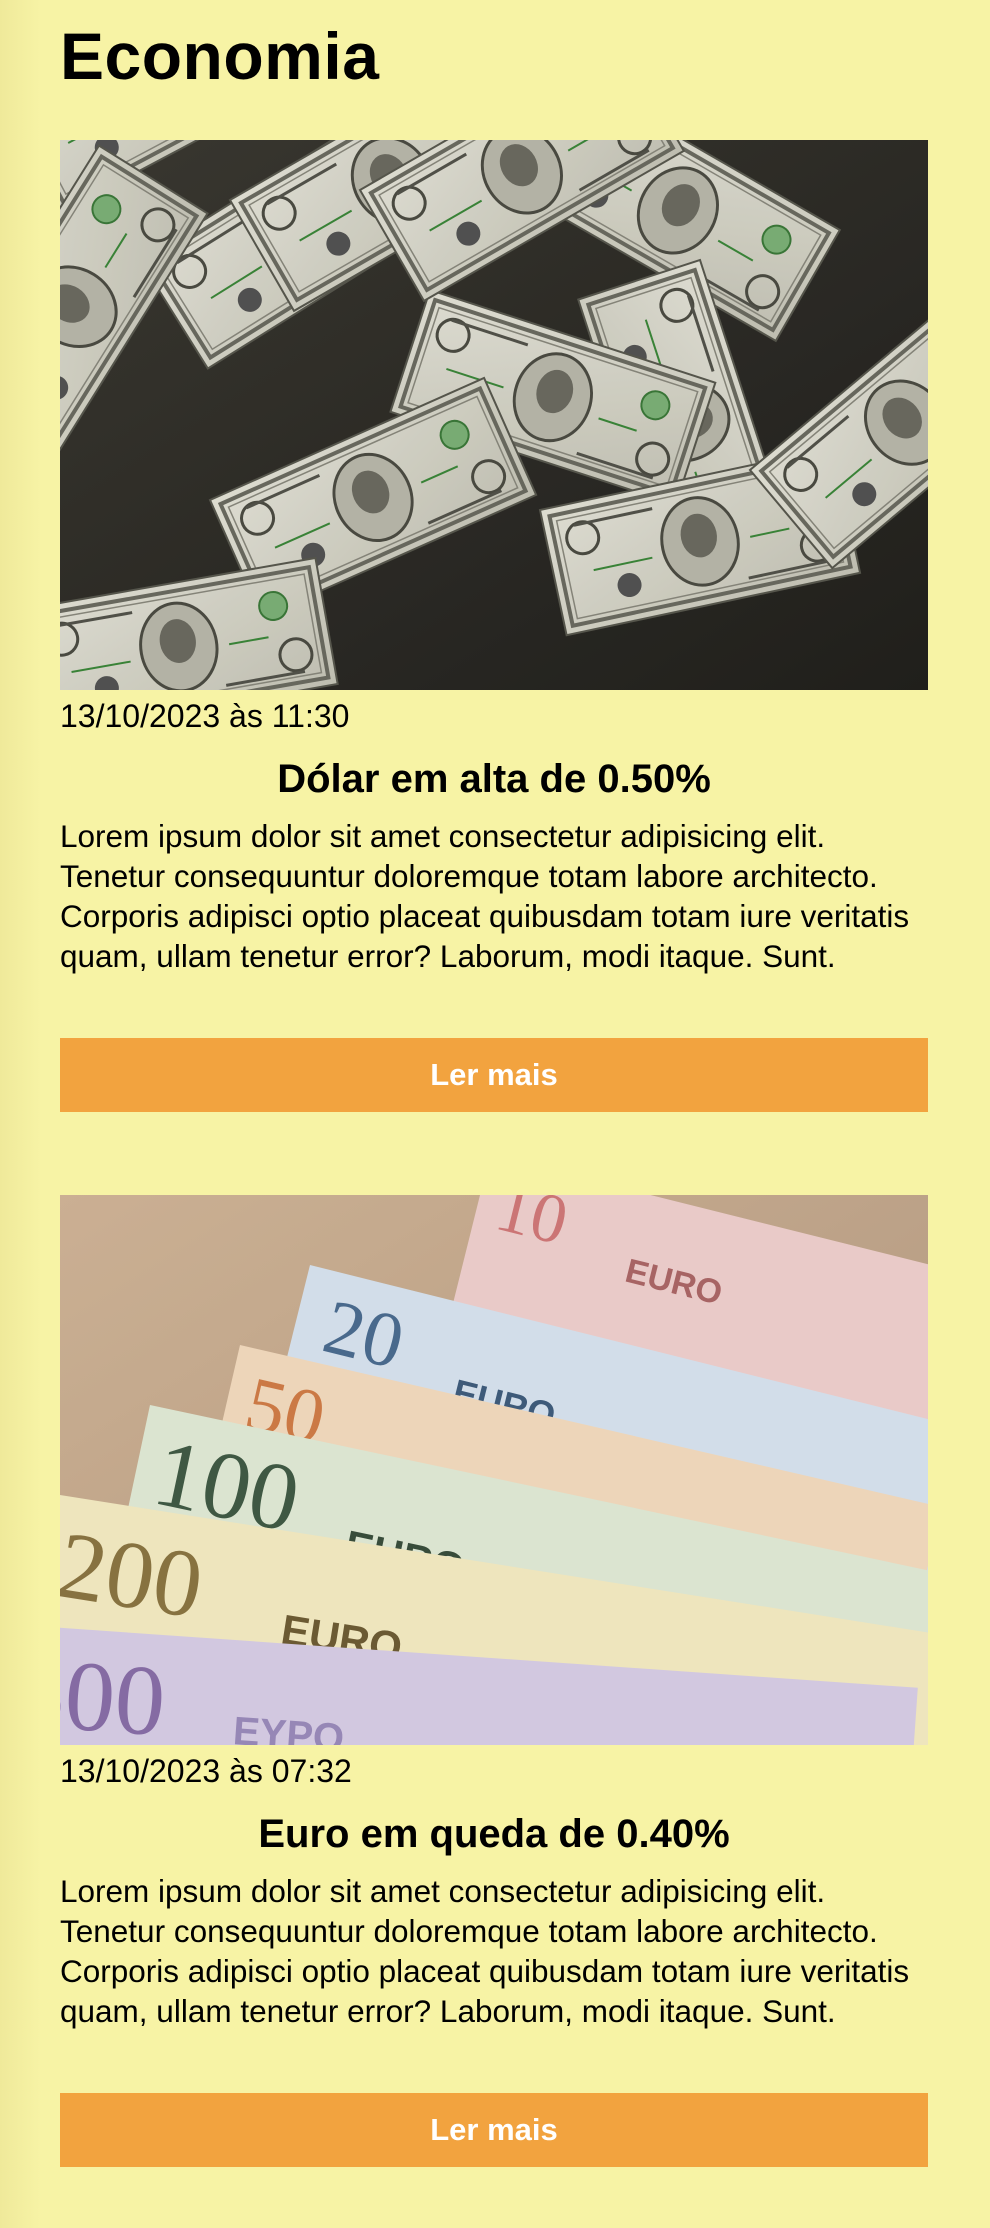  I want to click on article-headline: Euro em queda de 0.40%, so click(494, 1834).